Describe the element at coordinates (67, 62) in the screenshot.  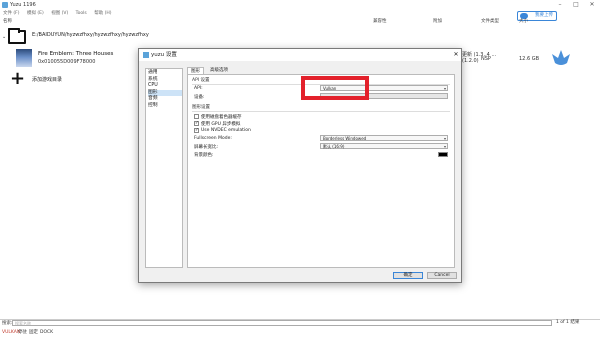
I see `game-title-id: 0x010055D009F78000` at that location.